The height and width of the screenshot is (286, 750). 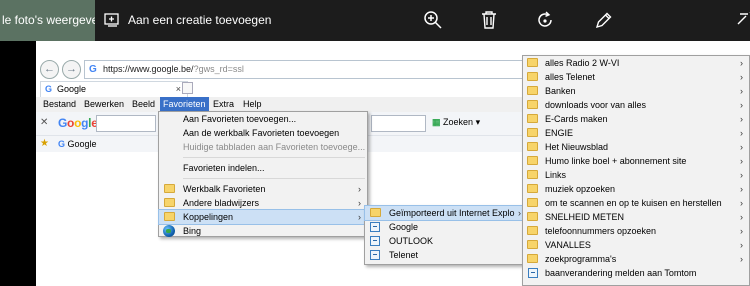 What do you see at coordinates (636, 133) in the screenshot?
I see `imported-menu-item-engie: ENGIE ›` at bounding box center [636, 133].